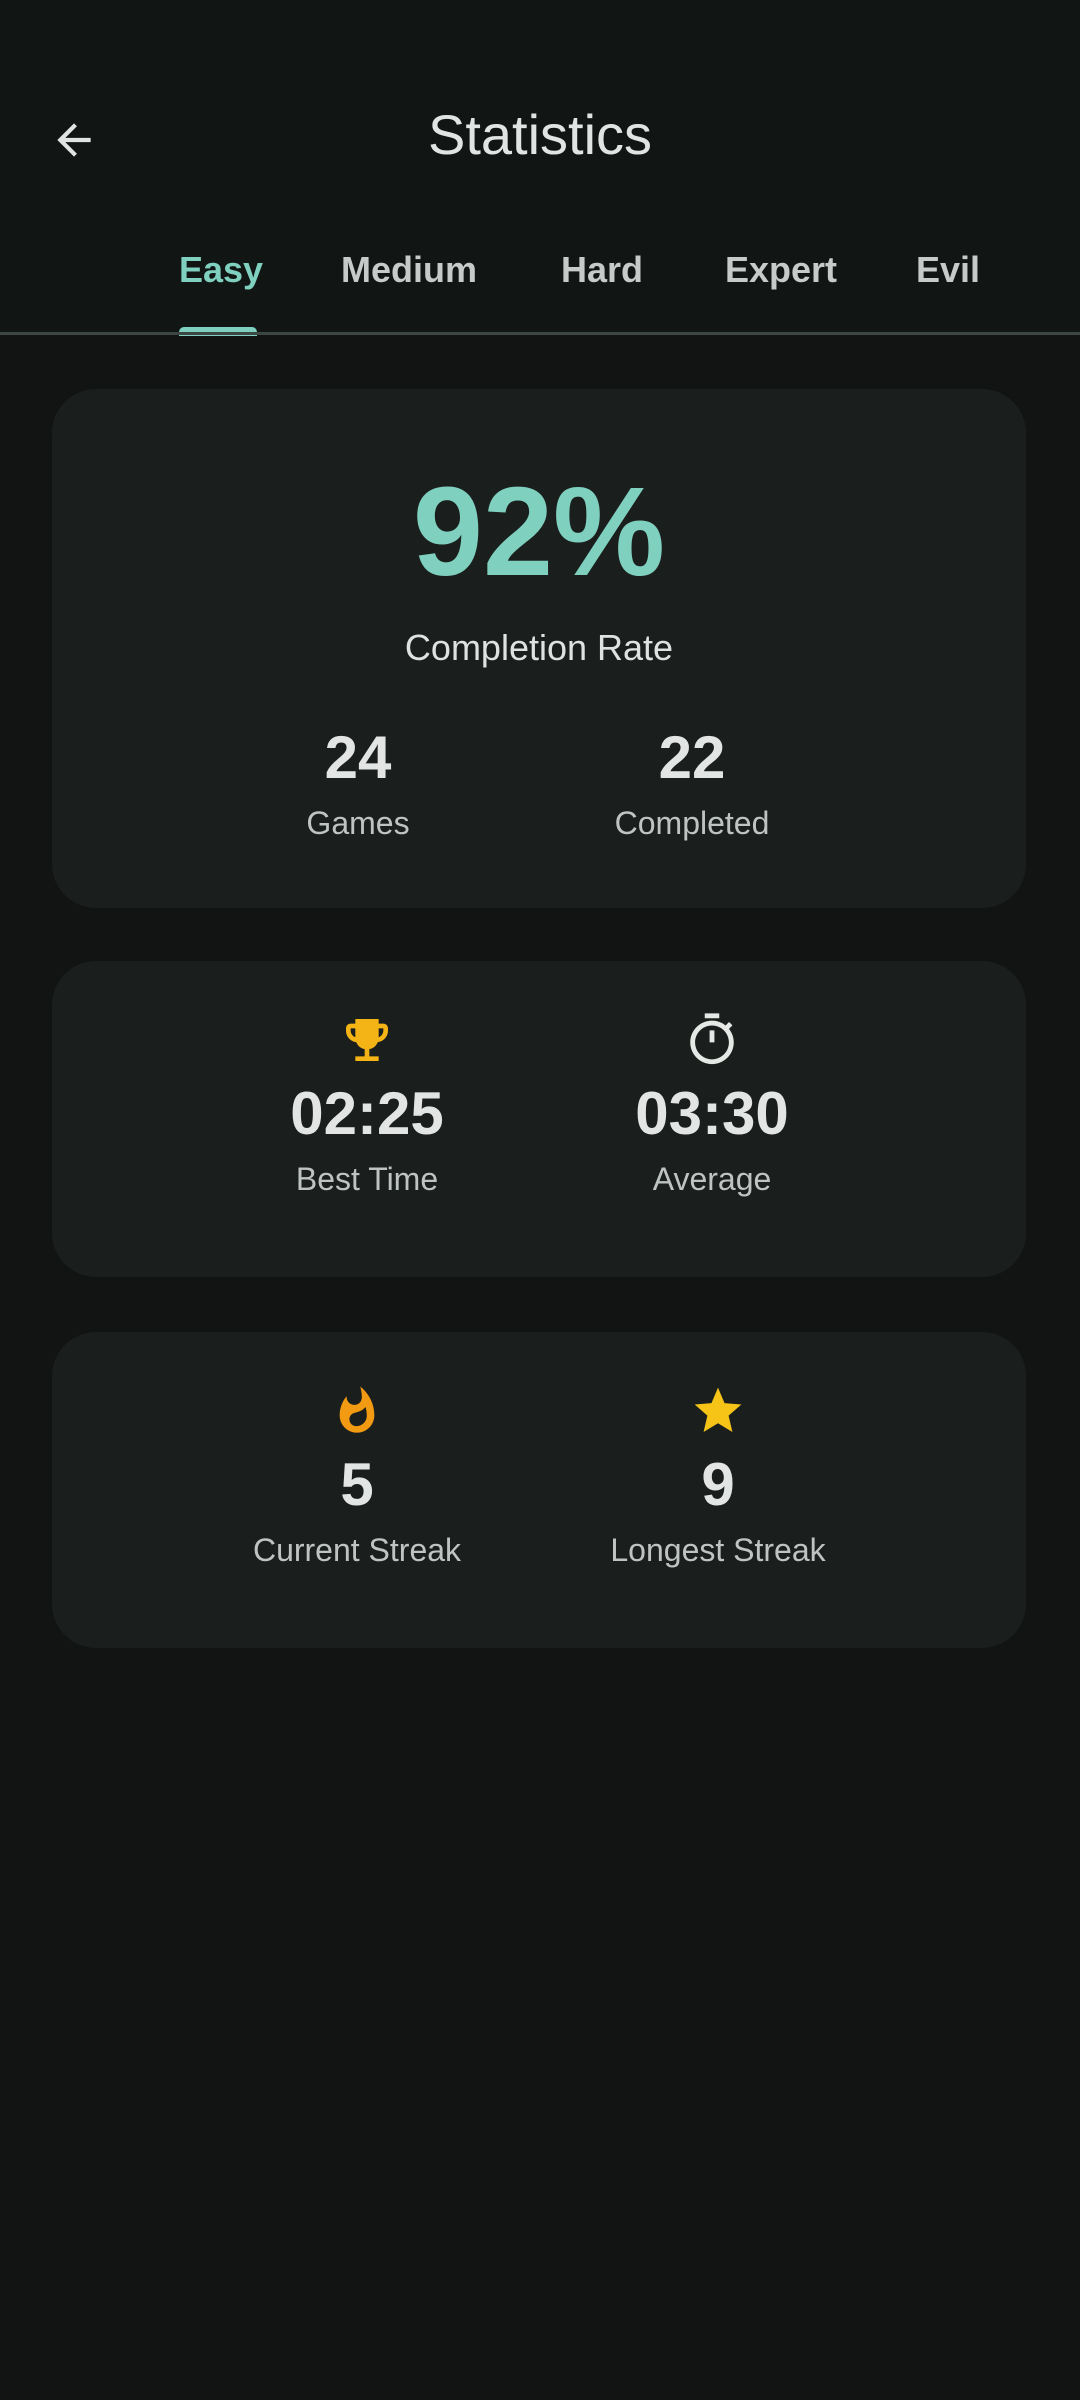 The image size is (1080, 2400). What do you see at coordinates (358, 823) in the screenshot?
I see `games-label: Games` at bounding box center [358, 823].